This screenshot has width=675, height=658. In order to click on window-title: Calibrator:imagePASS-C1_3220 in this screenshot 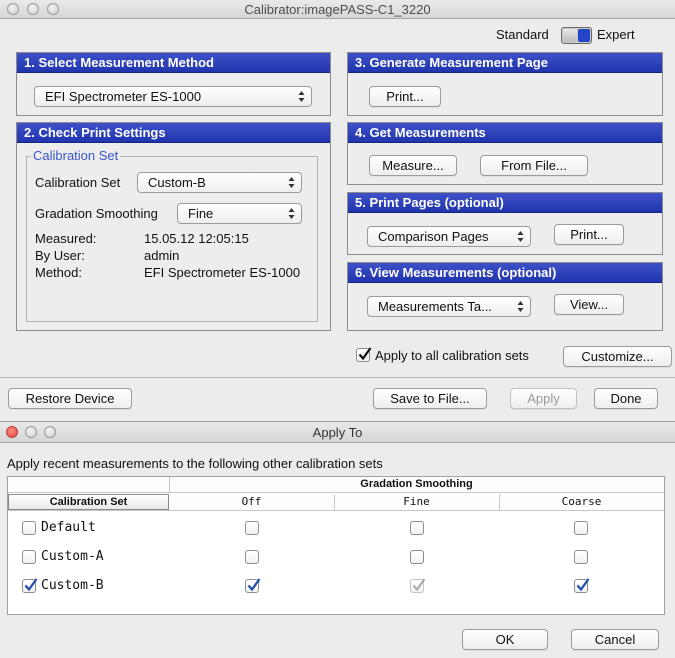, I will do `click(337, 9)`.